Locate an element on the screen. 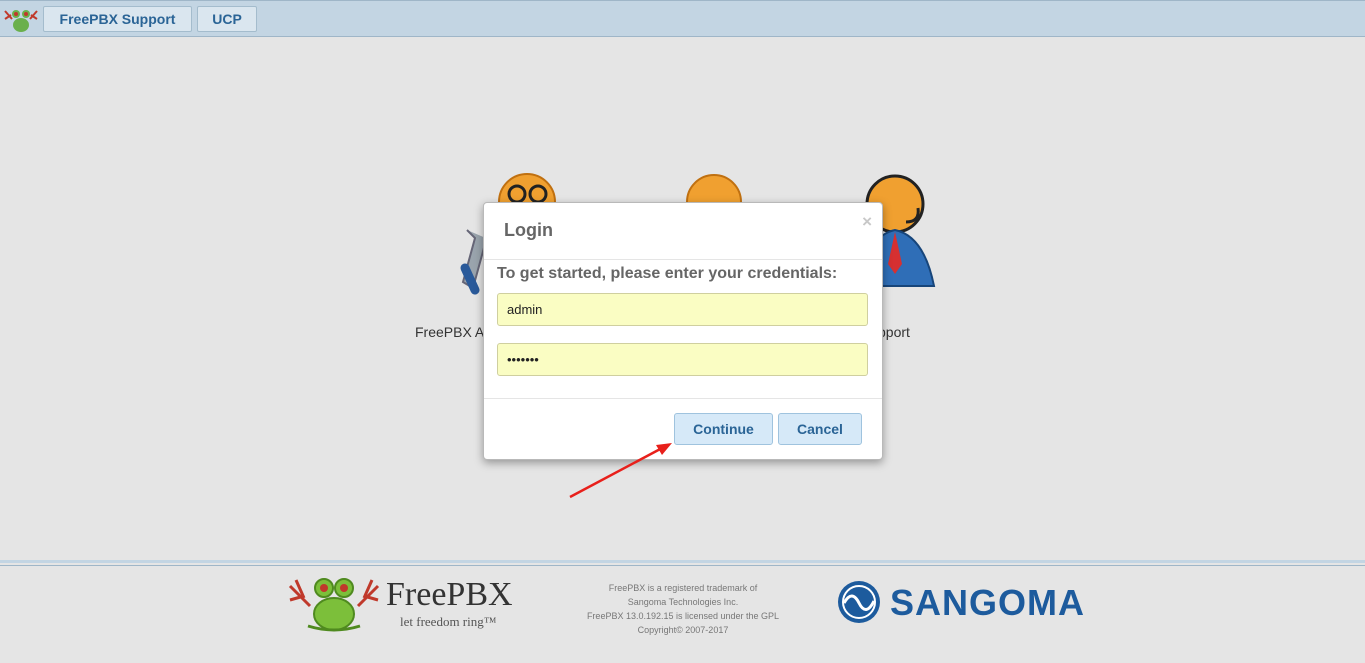  legal-line: FreePBX is a registered trademark of is located at coordinates (683, 588).